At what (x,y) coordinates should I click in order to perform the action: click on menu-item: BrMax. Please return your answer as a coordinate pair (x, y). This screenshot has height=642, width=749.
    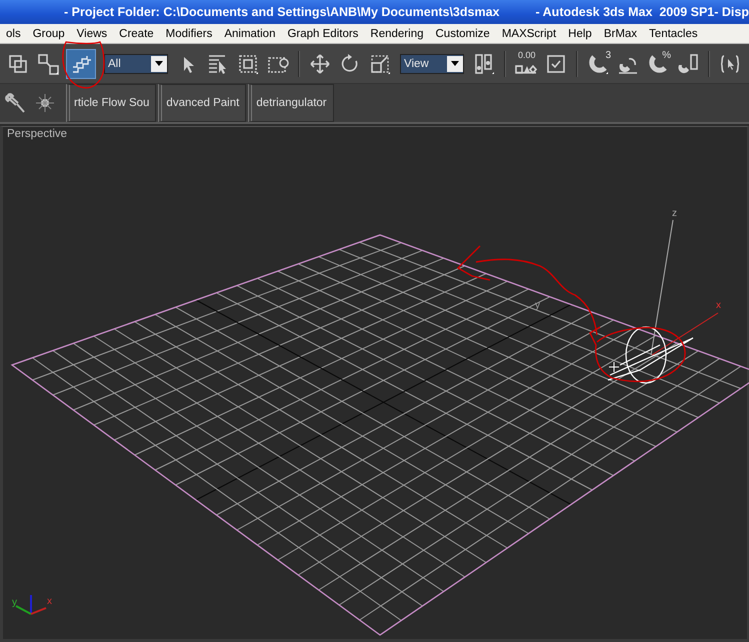
    Looking at the image, I should click on (621, 34).